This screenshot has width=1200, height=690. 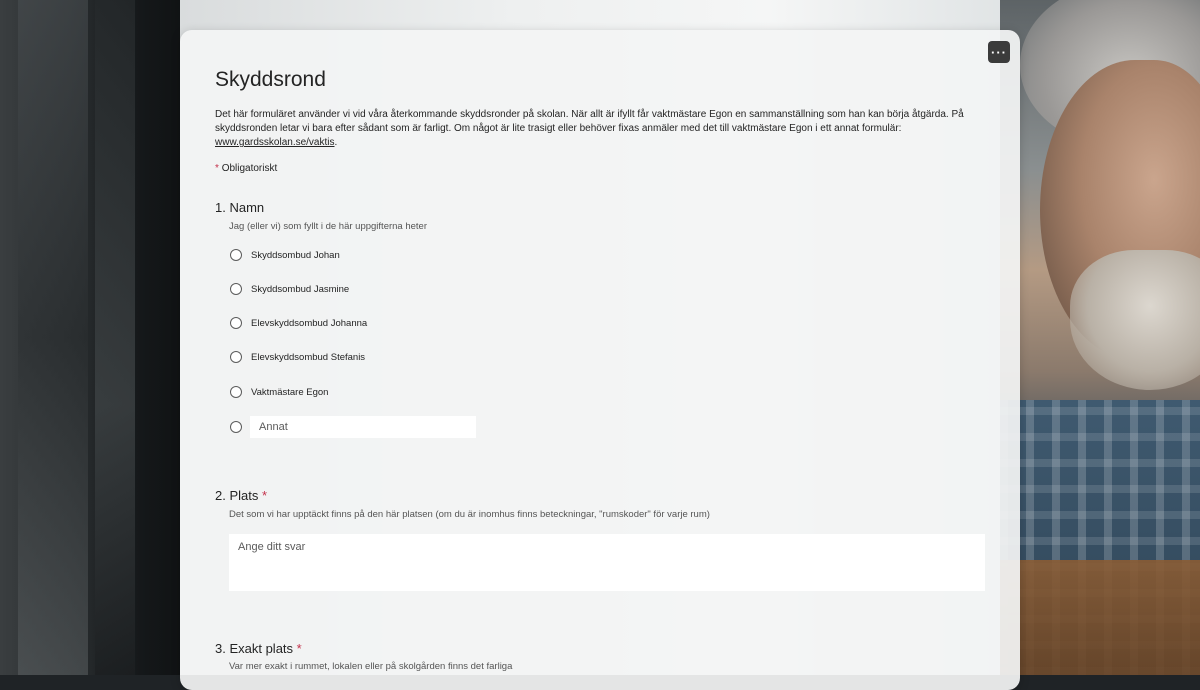 I want to click on option-elevskyddsombud-stefanis: Elevskyddsombud Stefanis, so click(x=297, y=357).